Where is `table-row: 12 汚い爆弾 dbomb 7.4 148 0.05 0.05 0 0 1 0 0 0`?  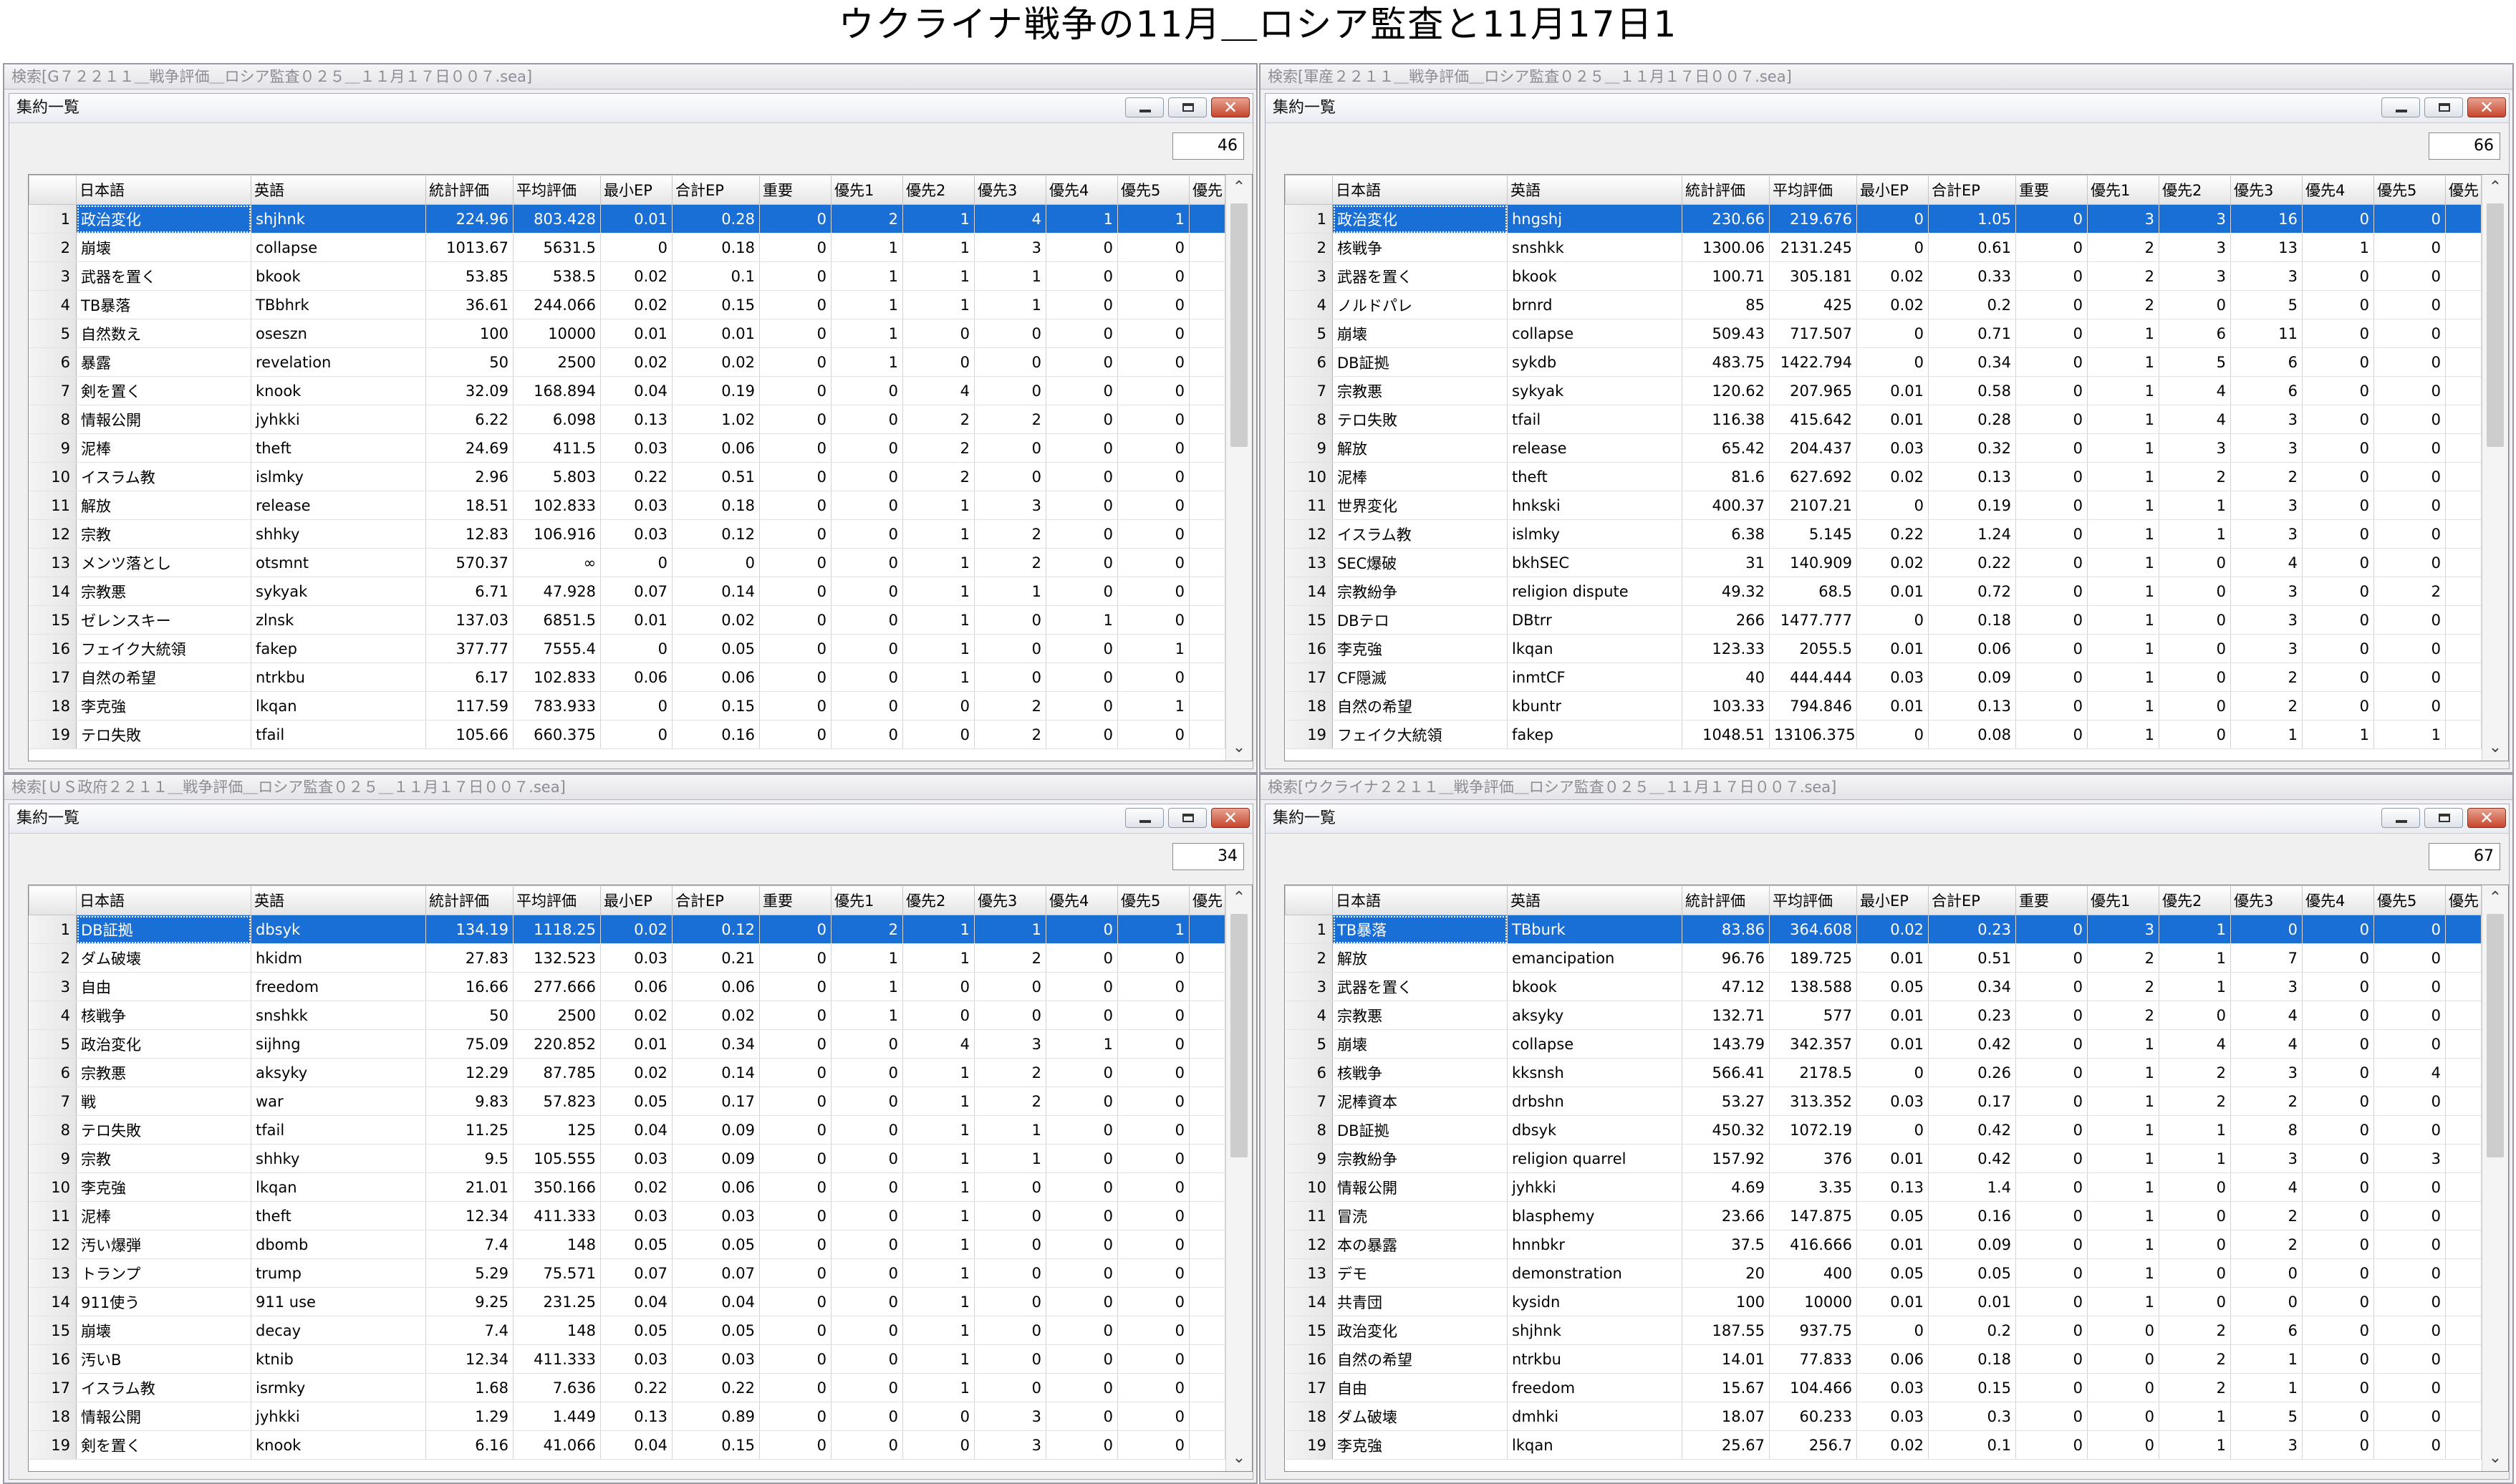
table-row: 12 汚い爆弾 dbomb 7.4 148 0.05 0.05 0 0 1 0 0 0 is located at coordinates (627, 1244).